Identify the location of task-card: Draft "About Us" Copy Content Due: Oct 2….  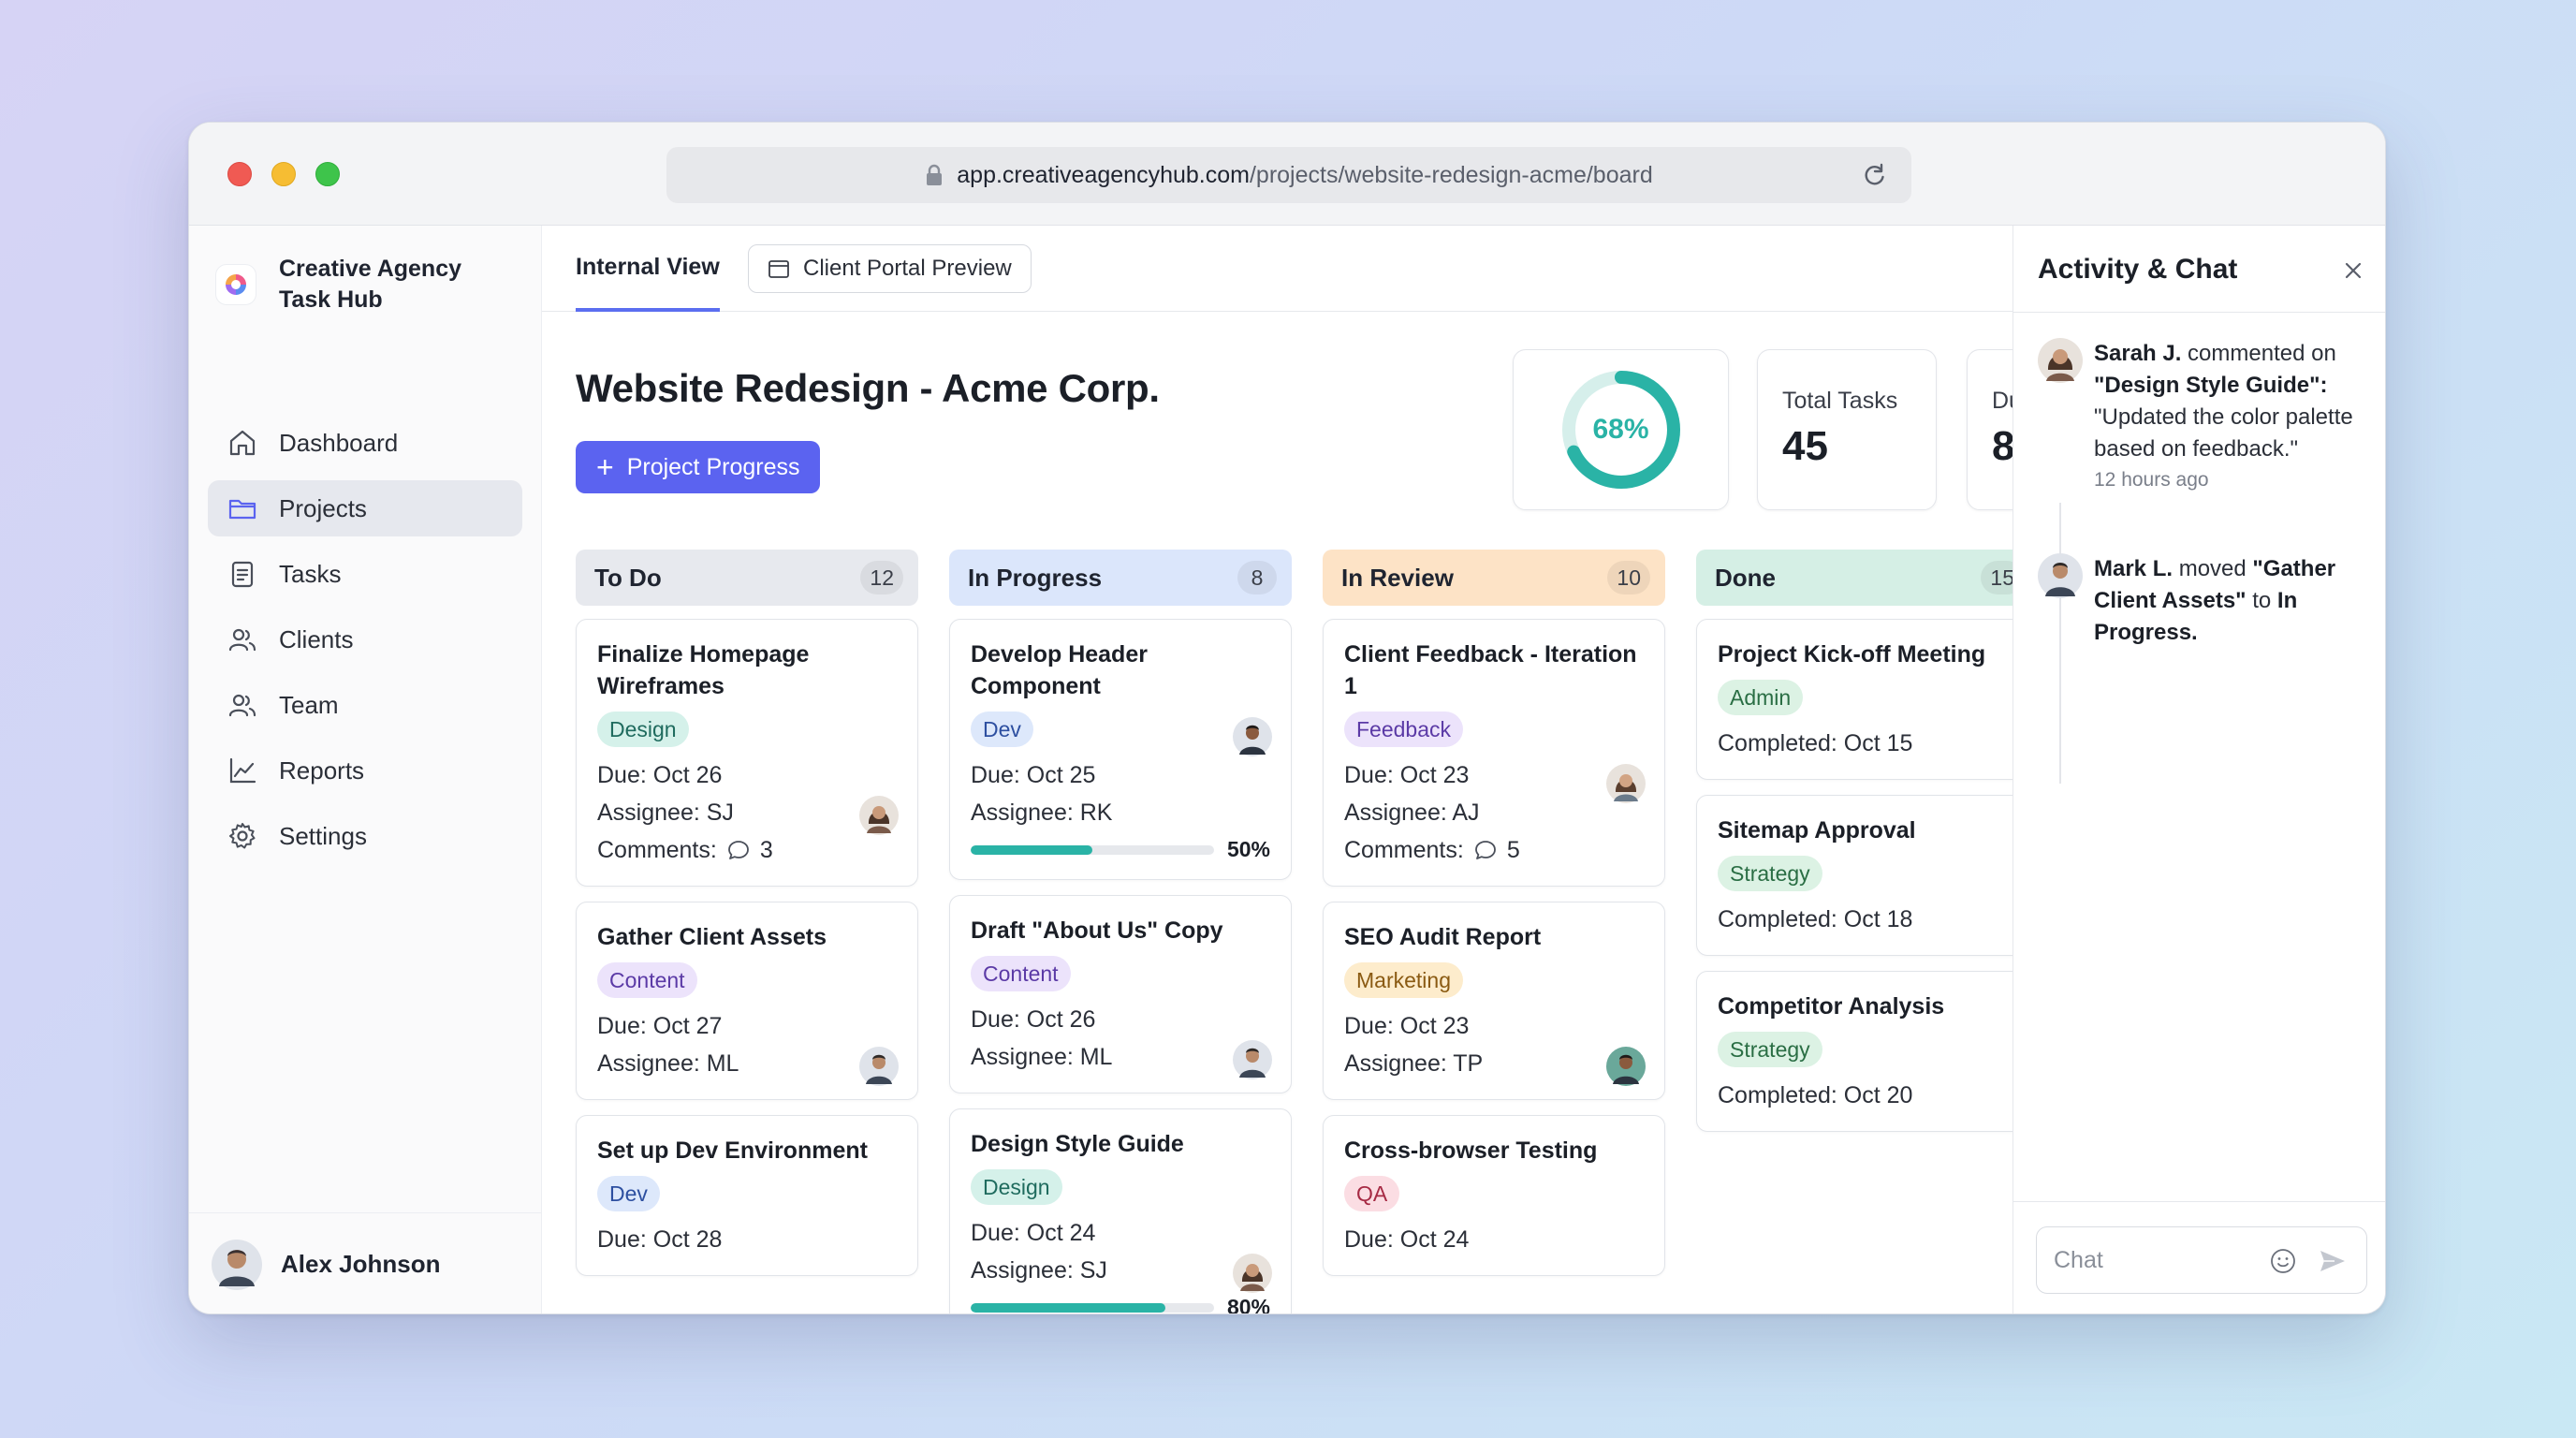
(1120, 994).